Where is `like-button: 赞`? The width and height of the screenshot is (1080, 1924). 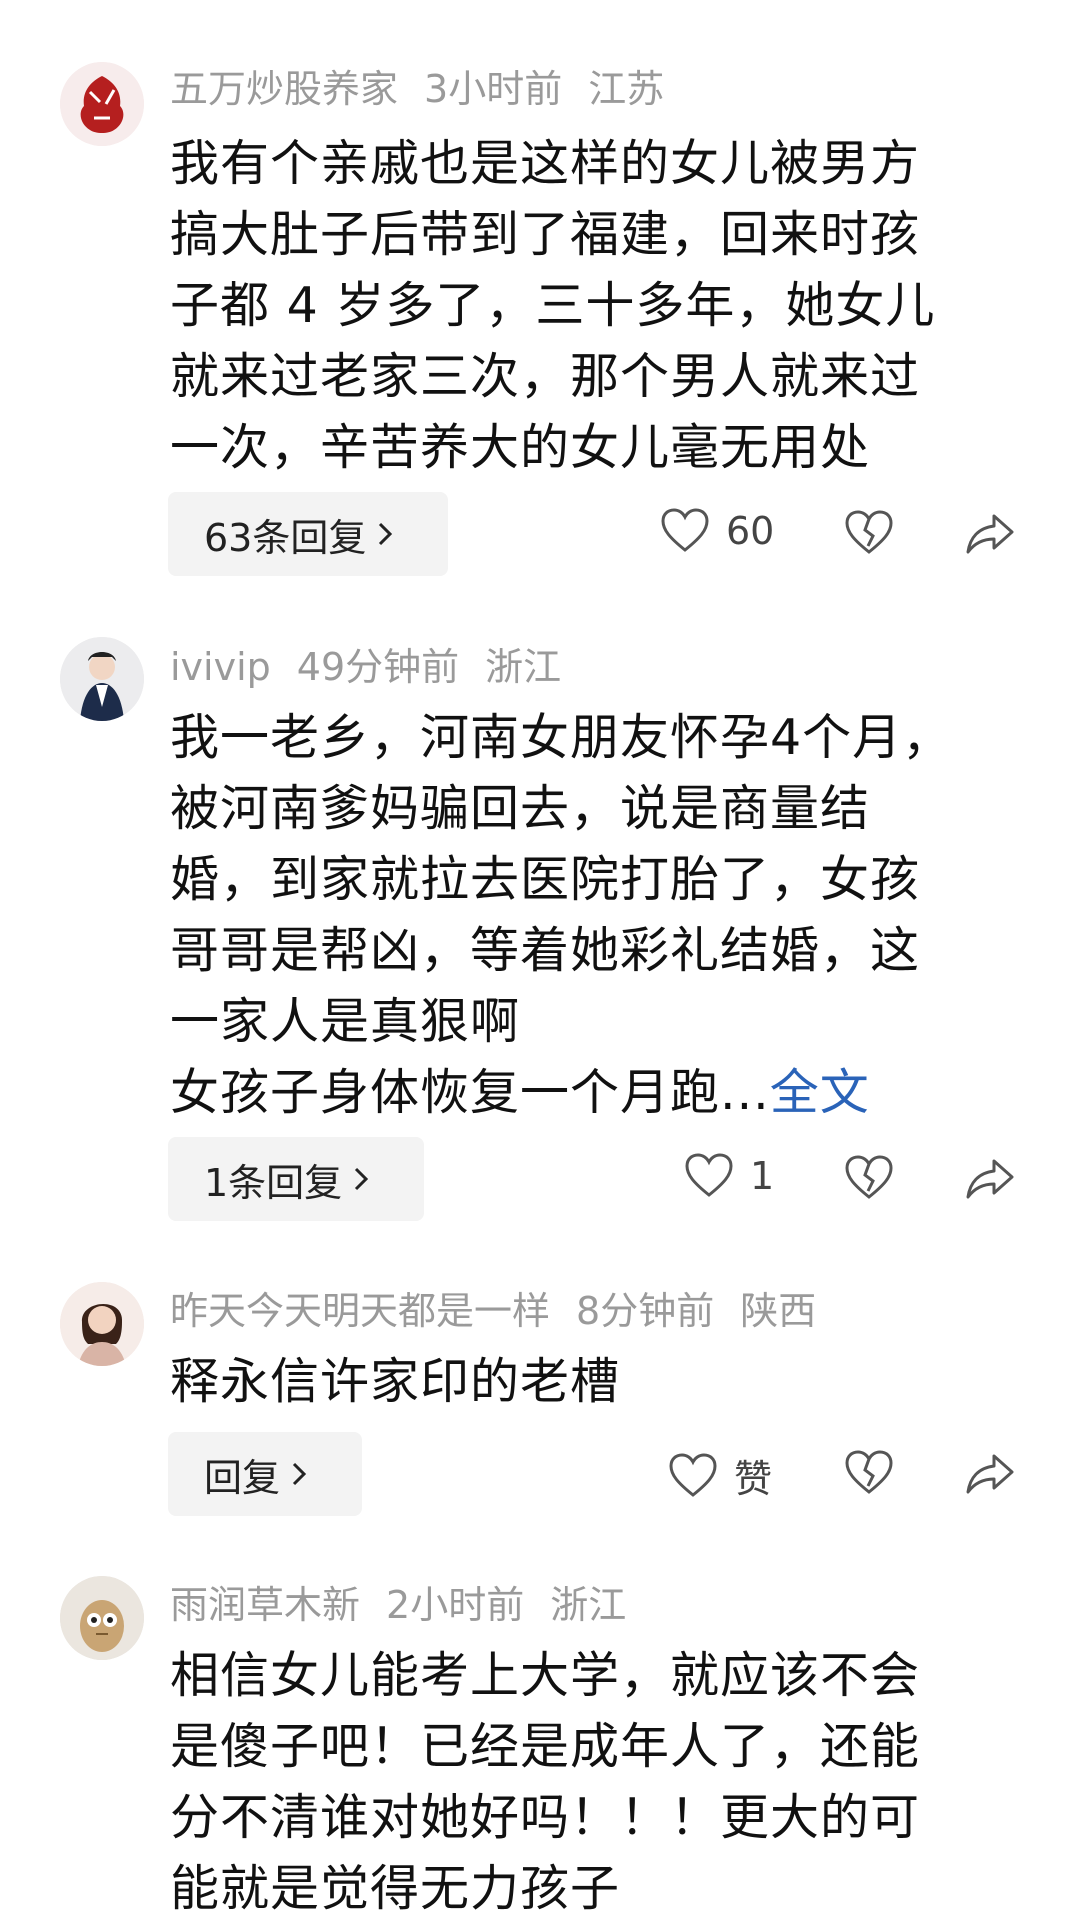 like-button: 赞 is located at coordinates (720, 1475).